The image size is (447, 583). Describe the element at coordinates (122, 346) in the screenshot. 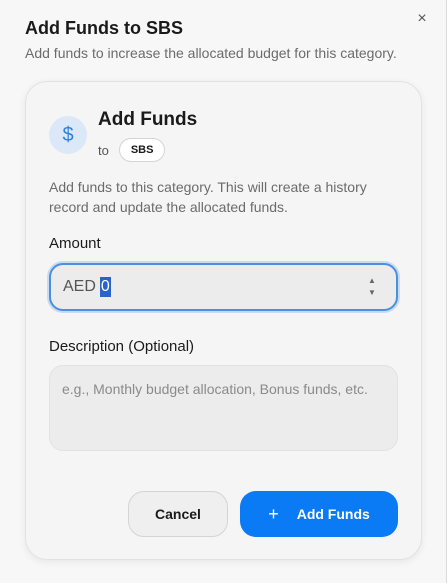

I see `description-label: Description (Optional)` at that location.